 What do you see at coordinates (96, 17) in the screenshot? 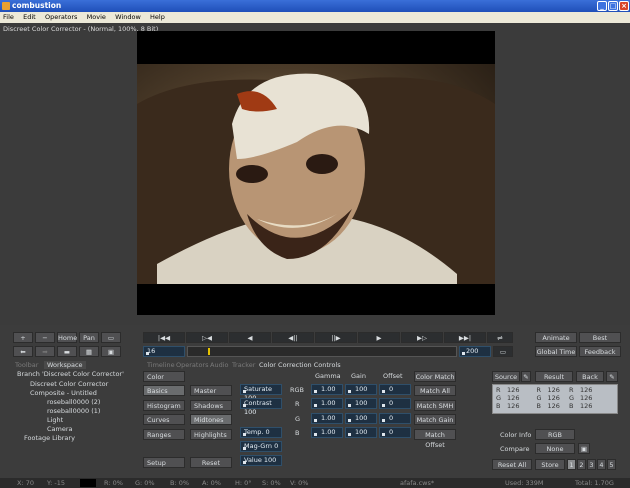
I see `menu-movie: Movie` at bounding box center [96, 17].